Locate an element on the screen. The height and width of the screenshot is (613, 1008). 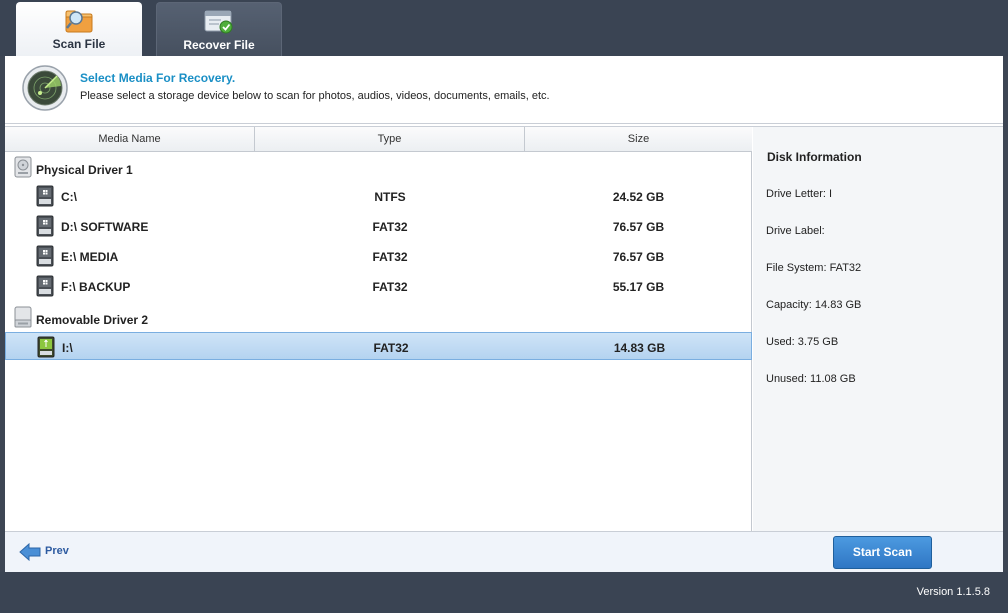
drive-name: F:\ BACKUP is located at coordinates (96, 287).